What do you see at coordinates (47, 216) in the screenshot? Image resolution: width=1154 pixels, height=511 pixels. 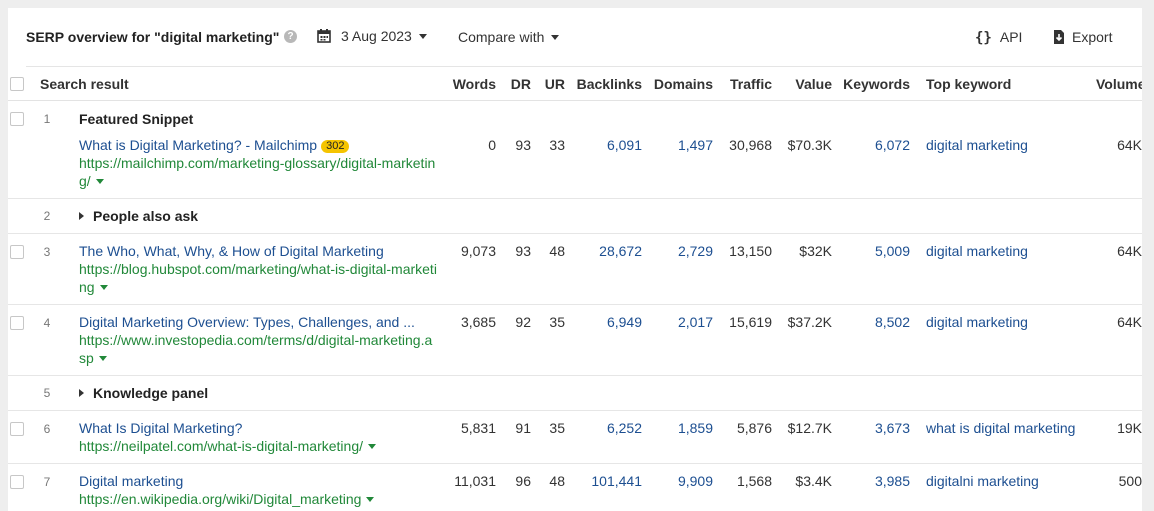 I see `row-number: 2` at bounding box center [47, 216].